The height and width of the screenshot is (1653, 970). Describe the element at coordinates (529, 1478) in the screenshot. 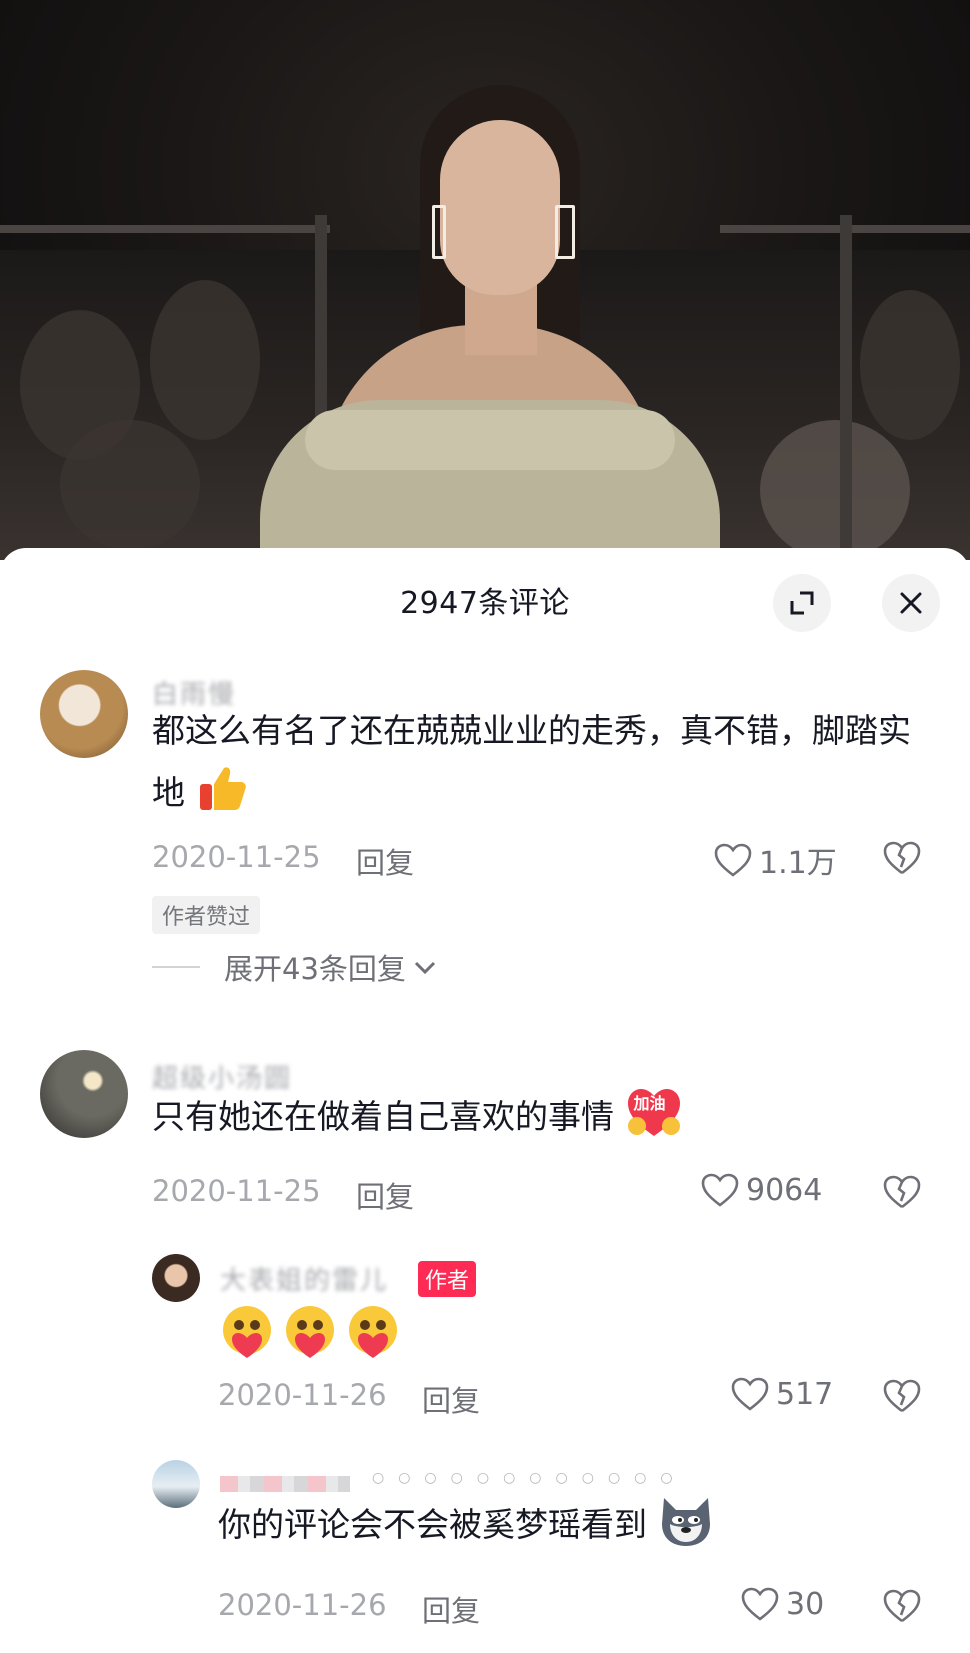

I see `username-dots: ○○○○○○○○○○○○` at that location.